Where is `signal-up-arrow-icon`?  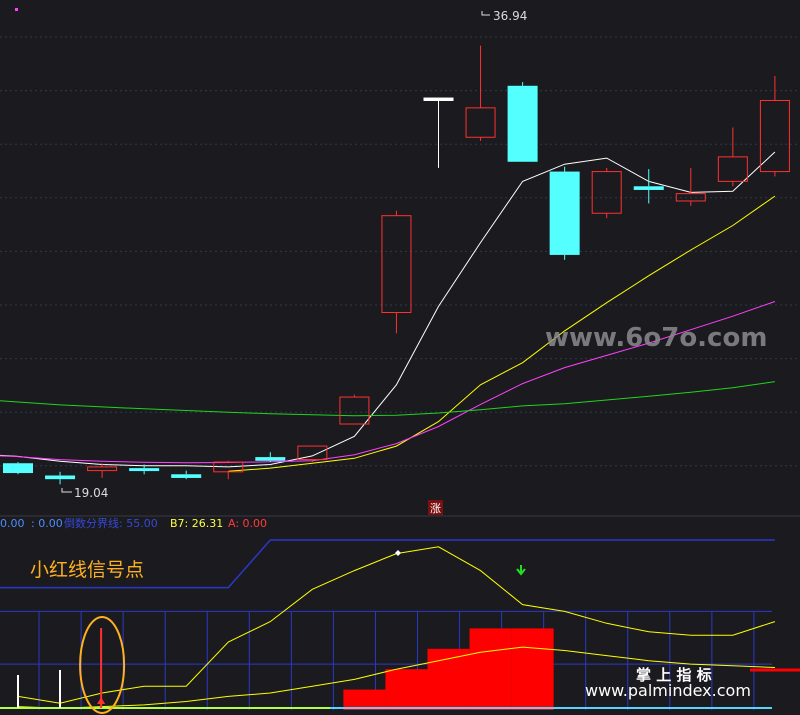 signal-up-arrow-icon is located at coordinates (101, 700).